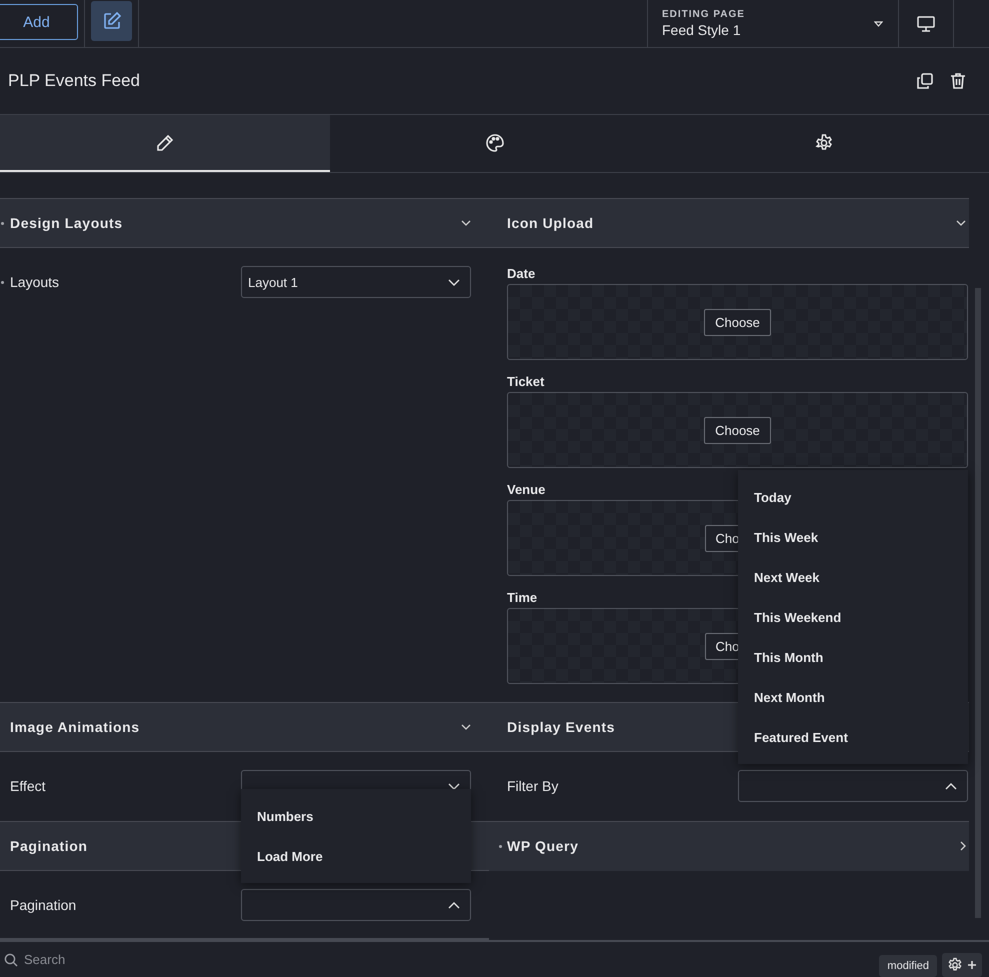 Image resolution: width=989 pixels, height=977 pixels. What do you see at coordinates (521, 273) in the screenshot?
I see `field-label: Date` at bounding box center [521, 273].